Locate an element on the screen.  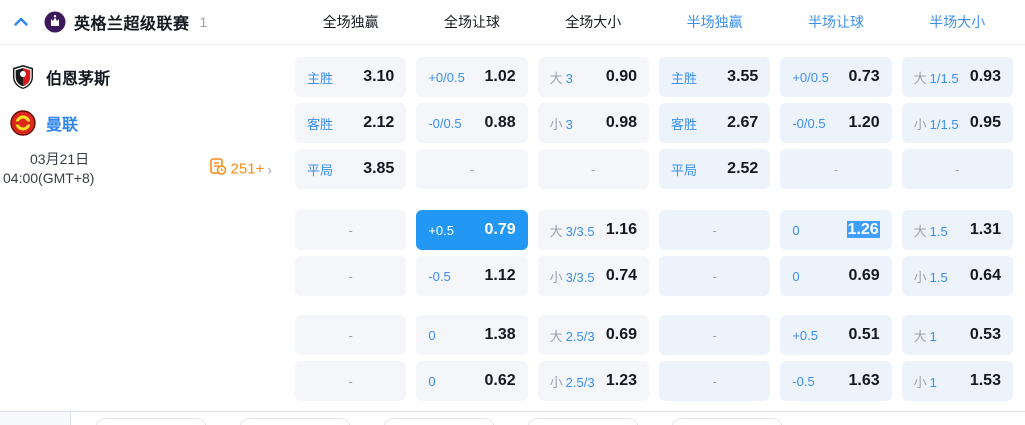
odds-row: 平局 3.85- - 平局 2.52- - is located at coordinates (657, 169).